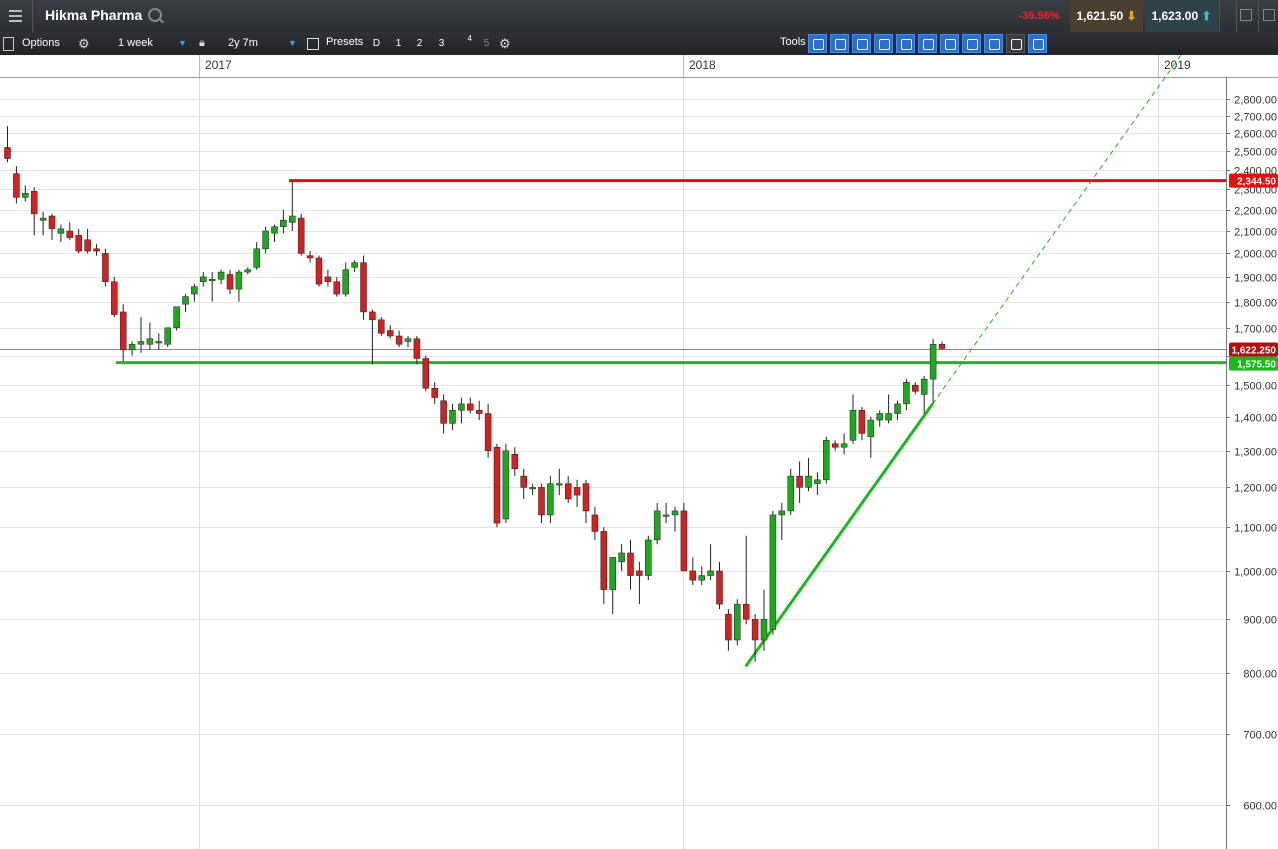 This screenshot has height=849, width=1278. Describe the element at coordinates (1106, 16) in the screenshot. I see `sell-price-button: 1,621.50 ⬇` at that location.